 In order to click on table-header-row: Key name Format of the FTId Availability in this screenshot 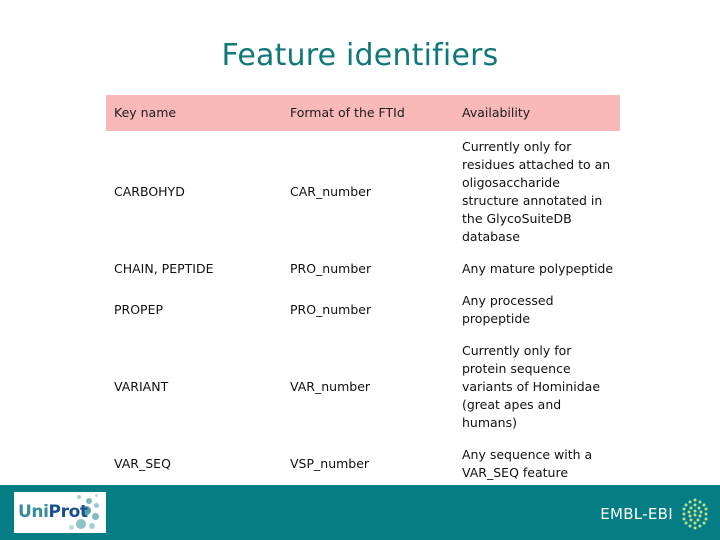, I will do `click(363, 113)`.